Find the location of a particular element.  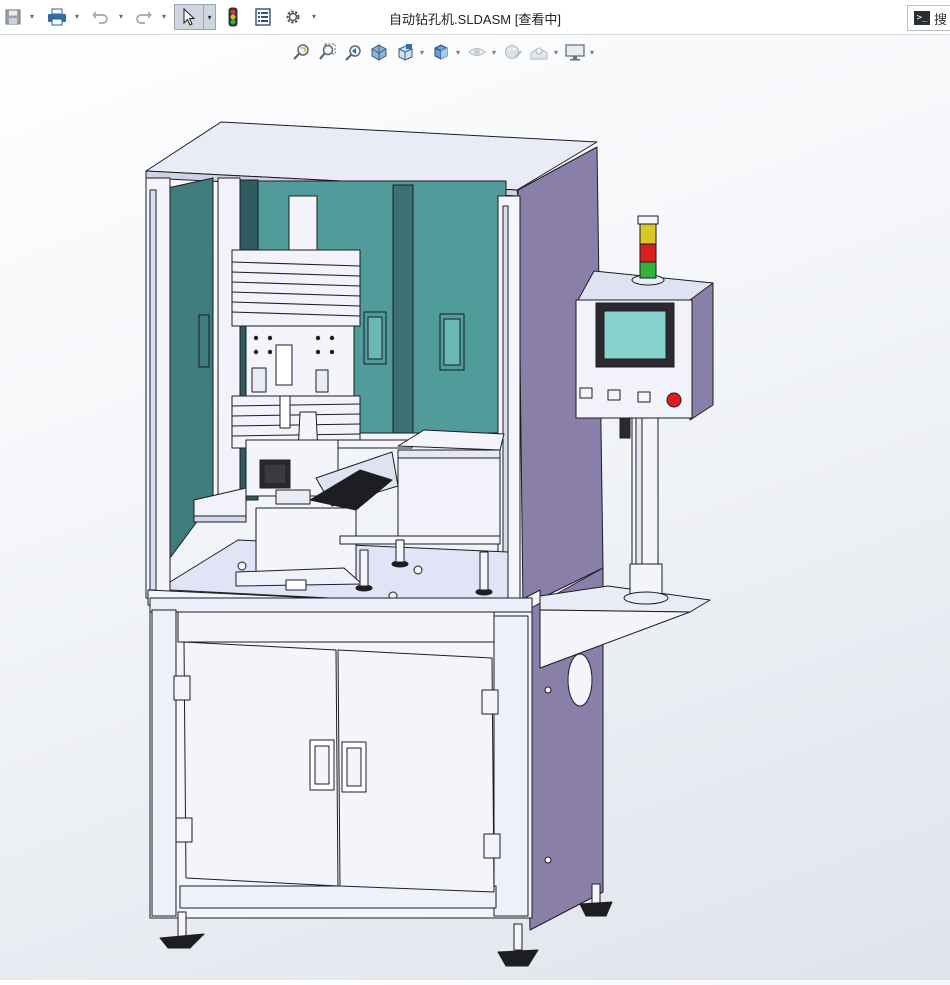

display-style-caret: ▾ is located at coordinates (459, 52).